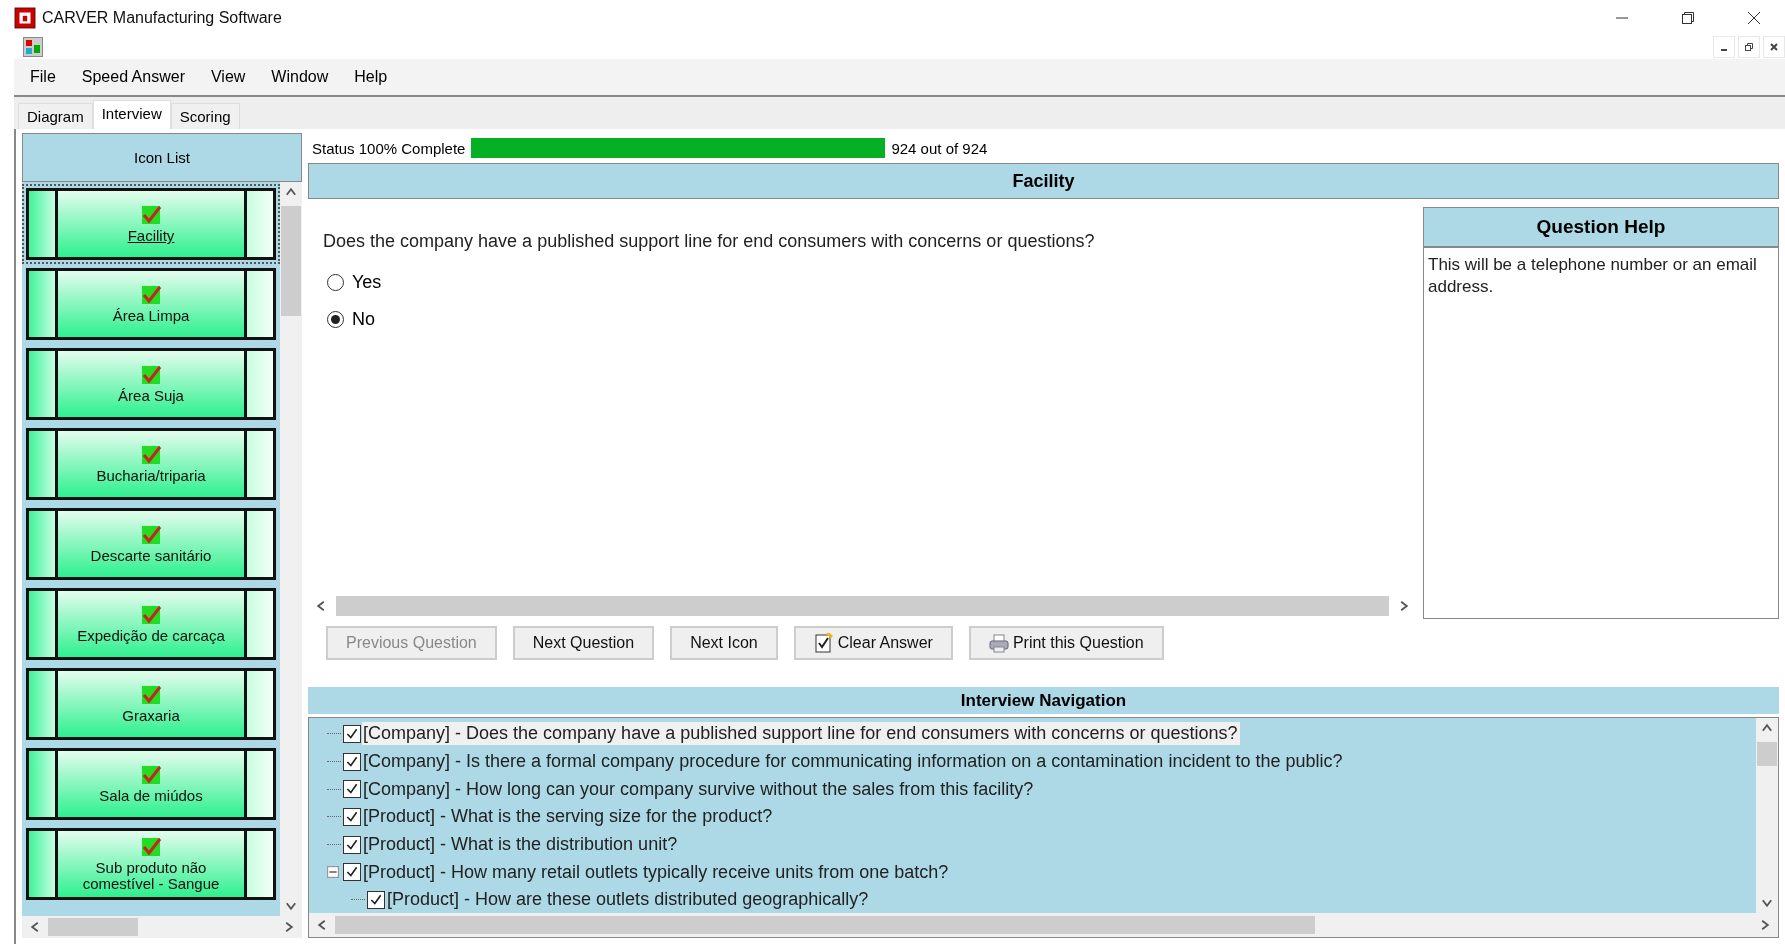 This screenshot has width=1785, height=944. What do you see at coordinates (151, 464) in the screenshot?
I see `icon-card: Bucharia/triparia` at bounding box center [151, 464].